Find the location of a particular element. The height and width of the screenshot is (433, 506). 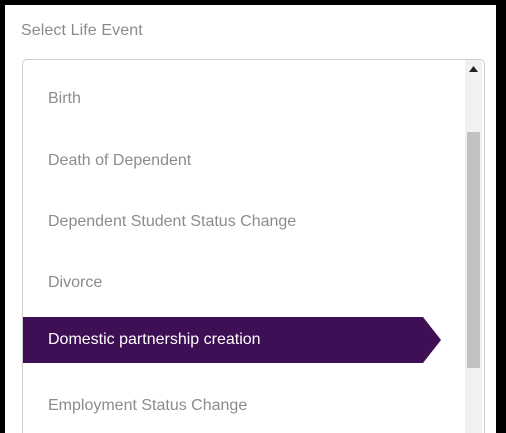

field-label: Select Life Event is located at coordinates (82, 30).